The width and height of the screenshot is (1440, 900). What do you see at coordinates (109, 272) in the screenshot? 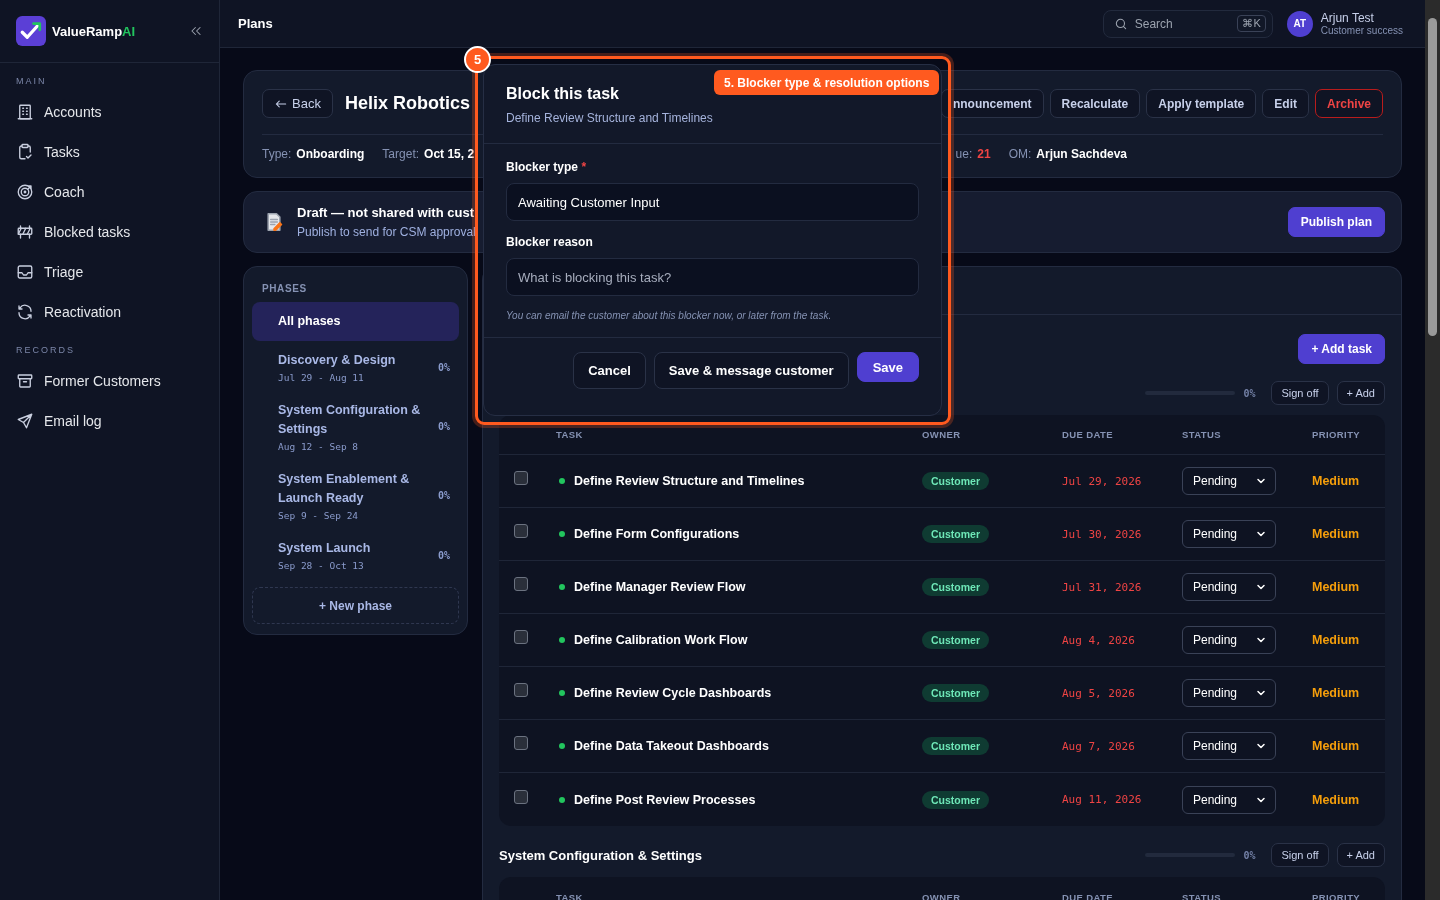
I see `nav-item: Triage` at bounding box center [109, 272].